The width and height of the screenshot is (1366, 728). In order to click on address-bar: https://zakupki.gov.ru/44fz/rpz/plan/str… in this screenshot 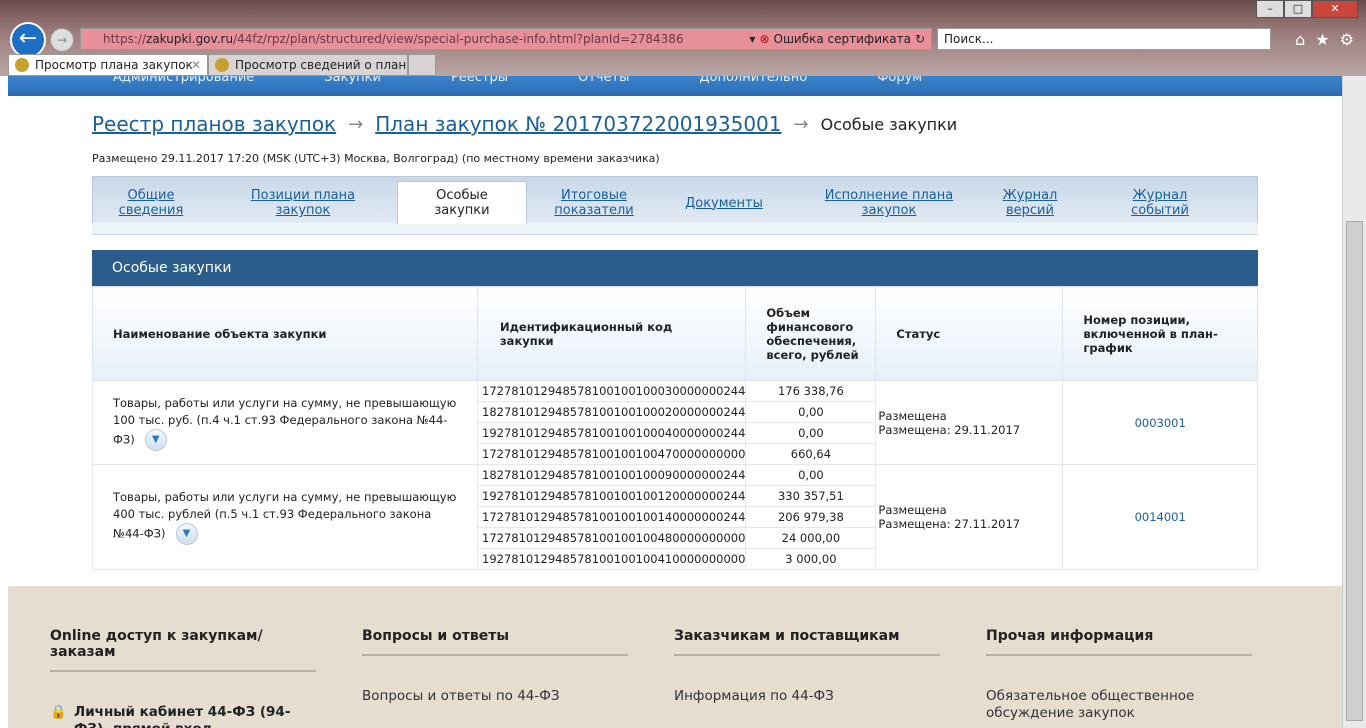, I will do `click(506, 39)`.